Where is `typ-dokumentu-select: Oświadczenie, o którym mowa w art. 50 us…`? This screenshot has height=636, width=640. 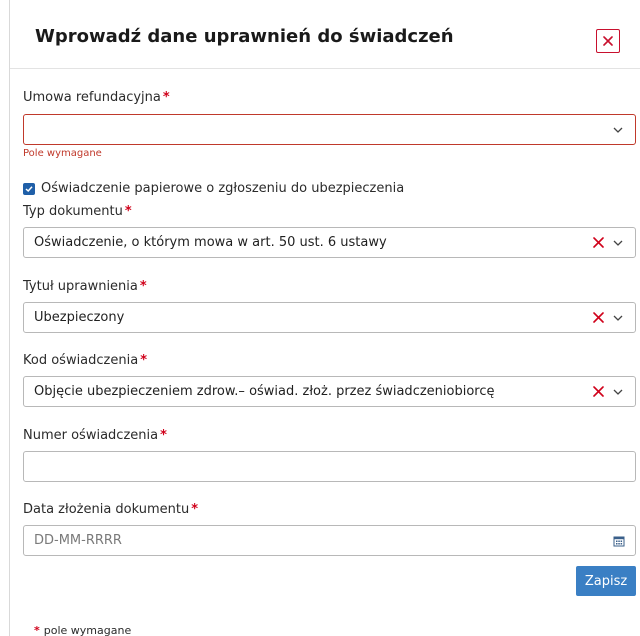 typ-dokumentu-select: Oświadczenie, o którym mowa w art. 50 us… is located at coordinates (329, 242).